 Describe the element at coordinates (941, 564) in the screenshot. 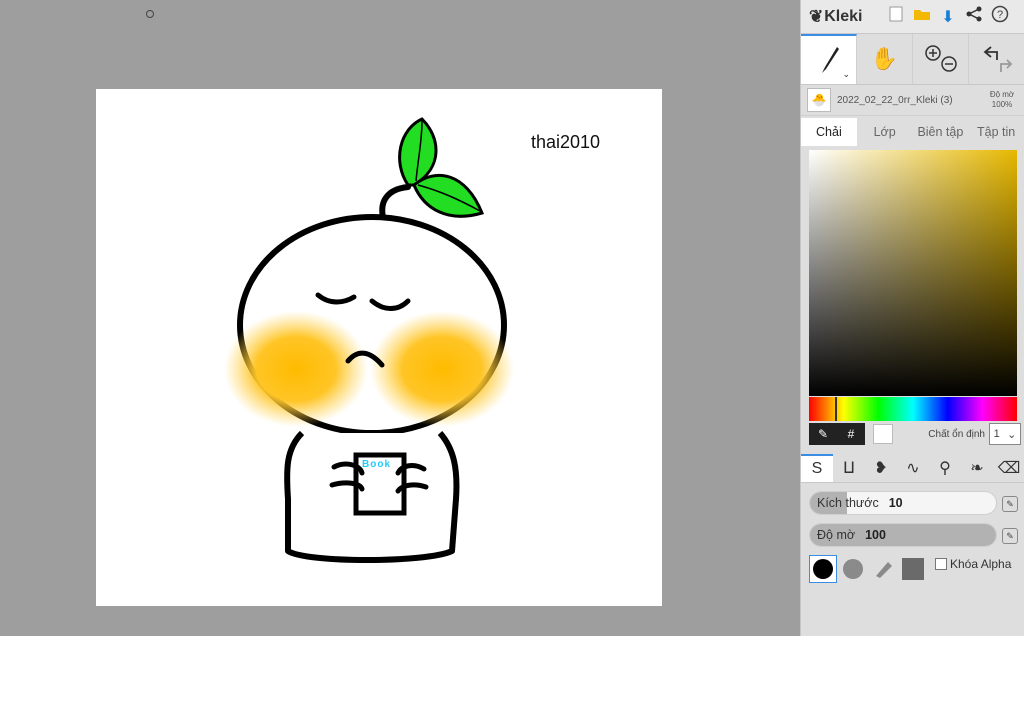

I see `checkbox-icon` at that location.